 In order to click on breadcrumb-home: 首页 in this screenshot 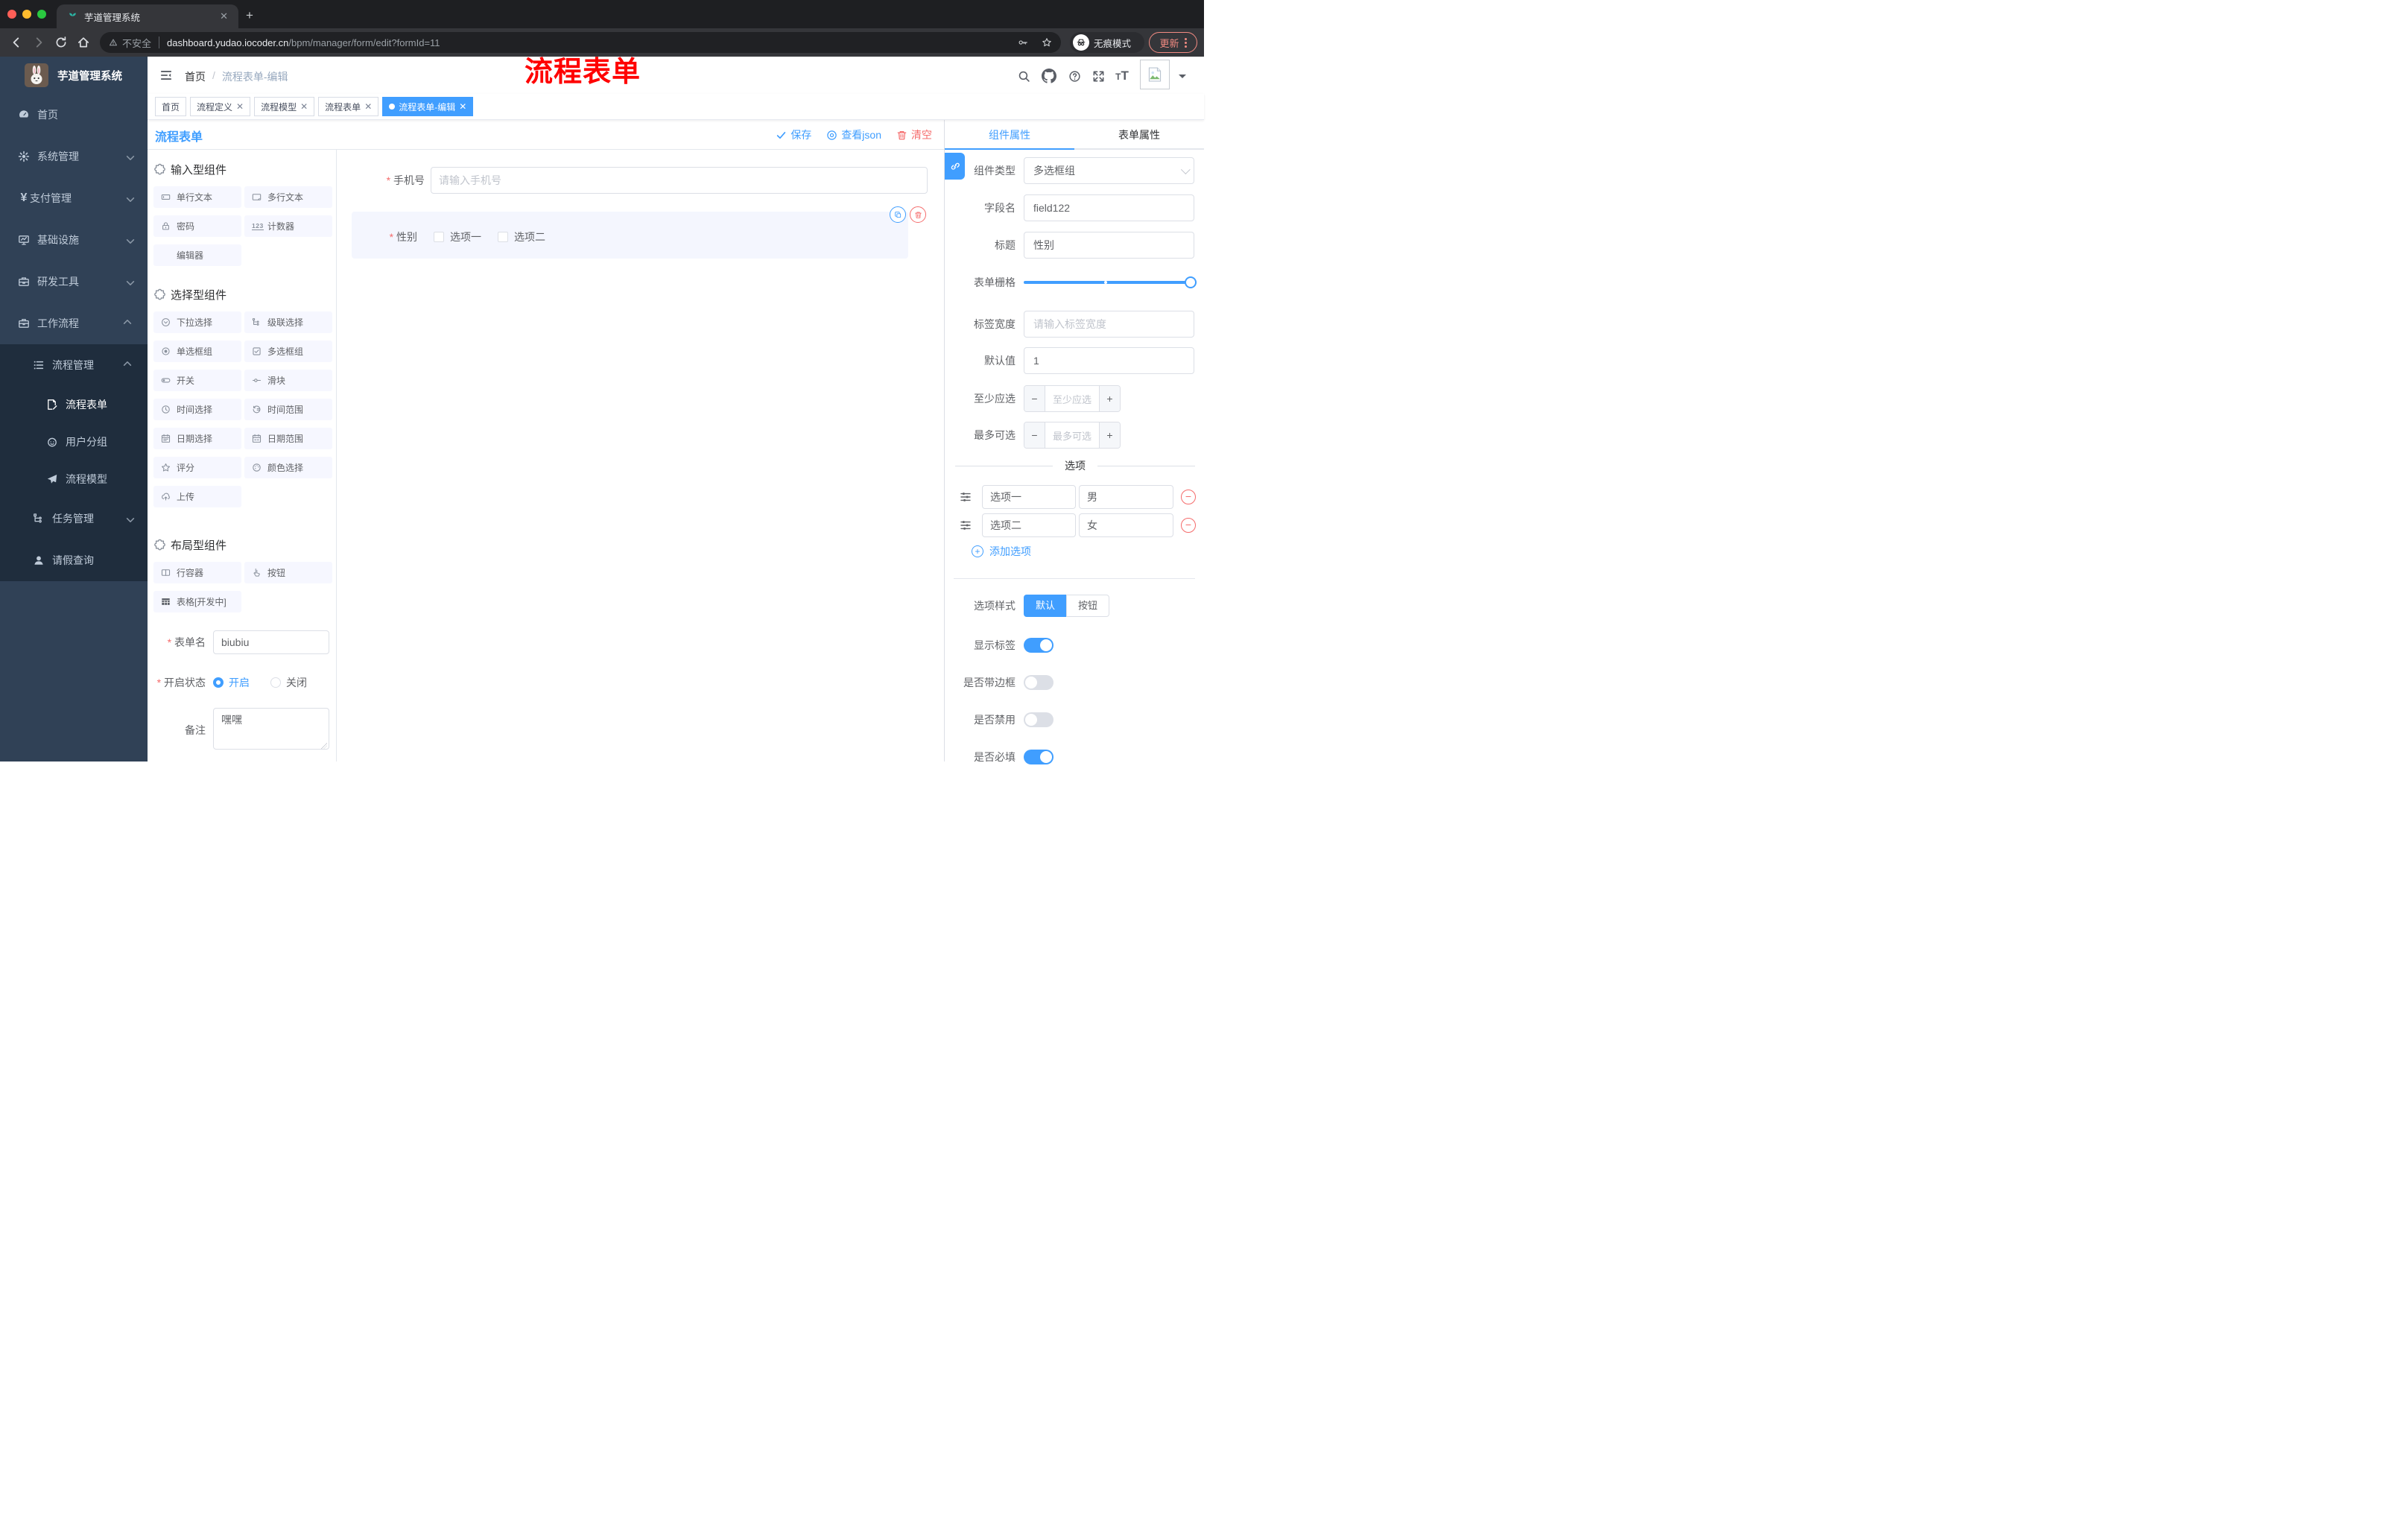, I will do `click(195, 77)`.